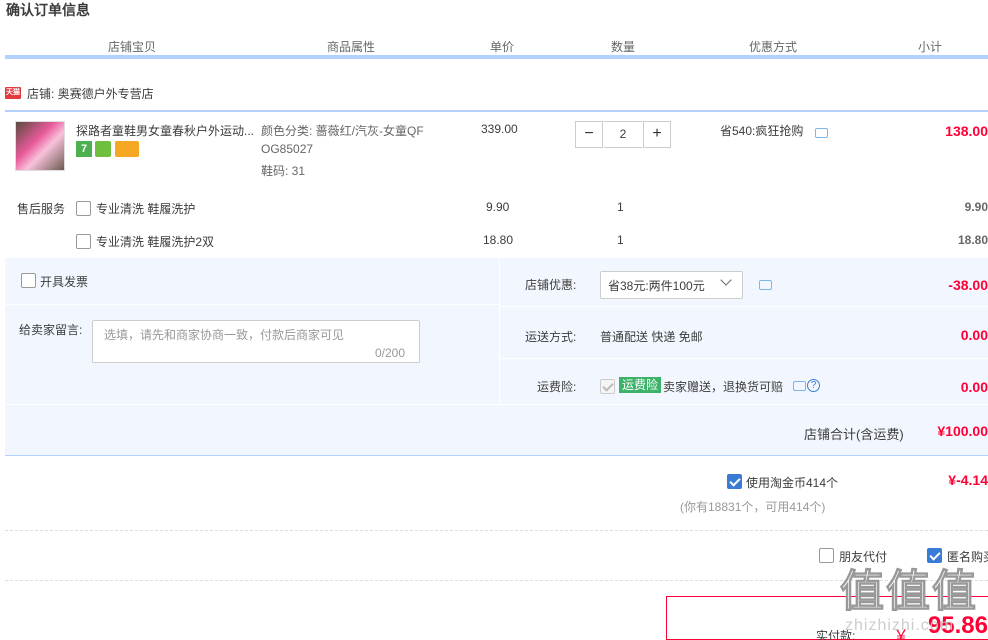 This screenshot has width=988, height=640. What do you see at coordinates (551, 337) in the screenshot?
I see `shipping-label: 运送方式:` at bounding box center [551, 337].